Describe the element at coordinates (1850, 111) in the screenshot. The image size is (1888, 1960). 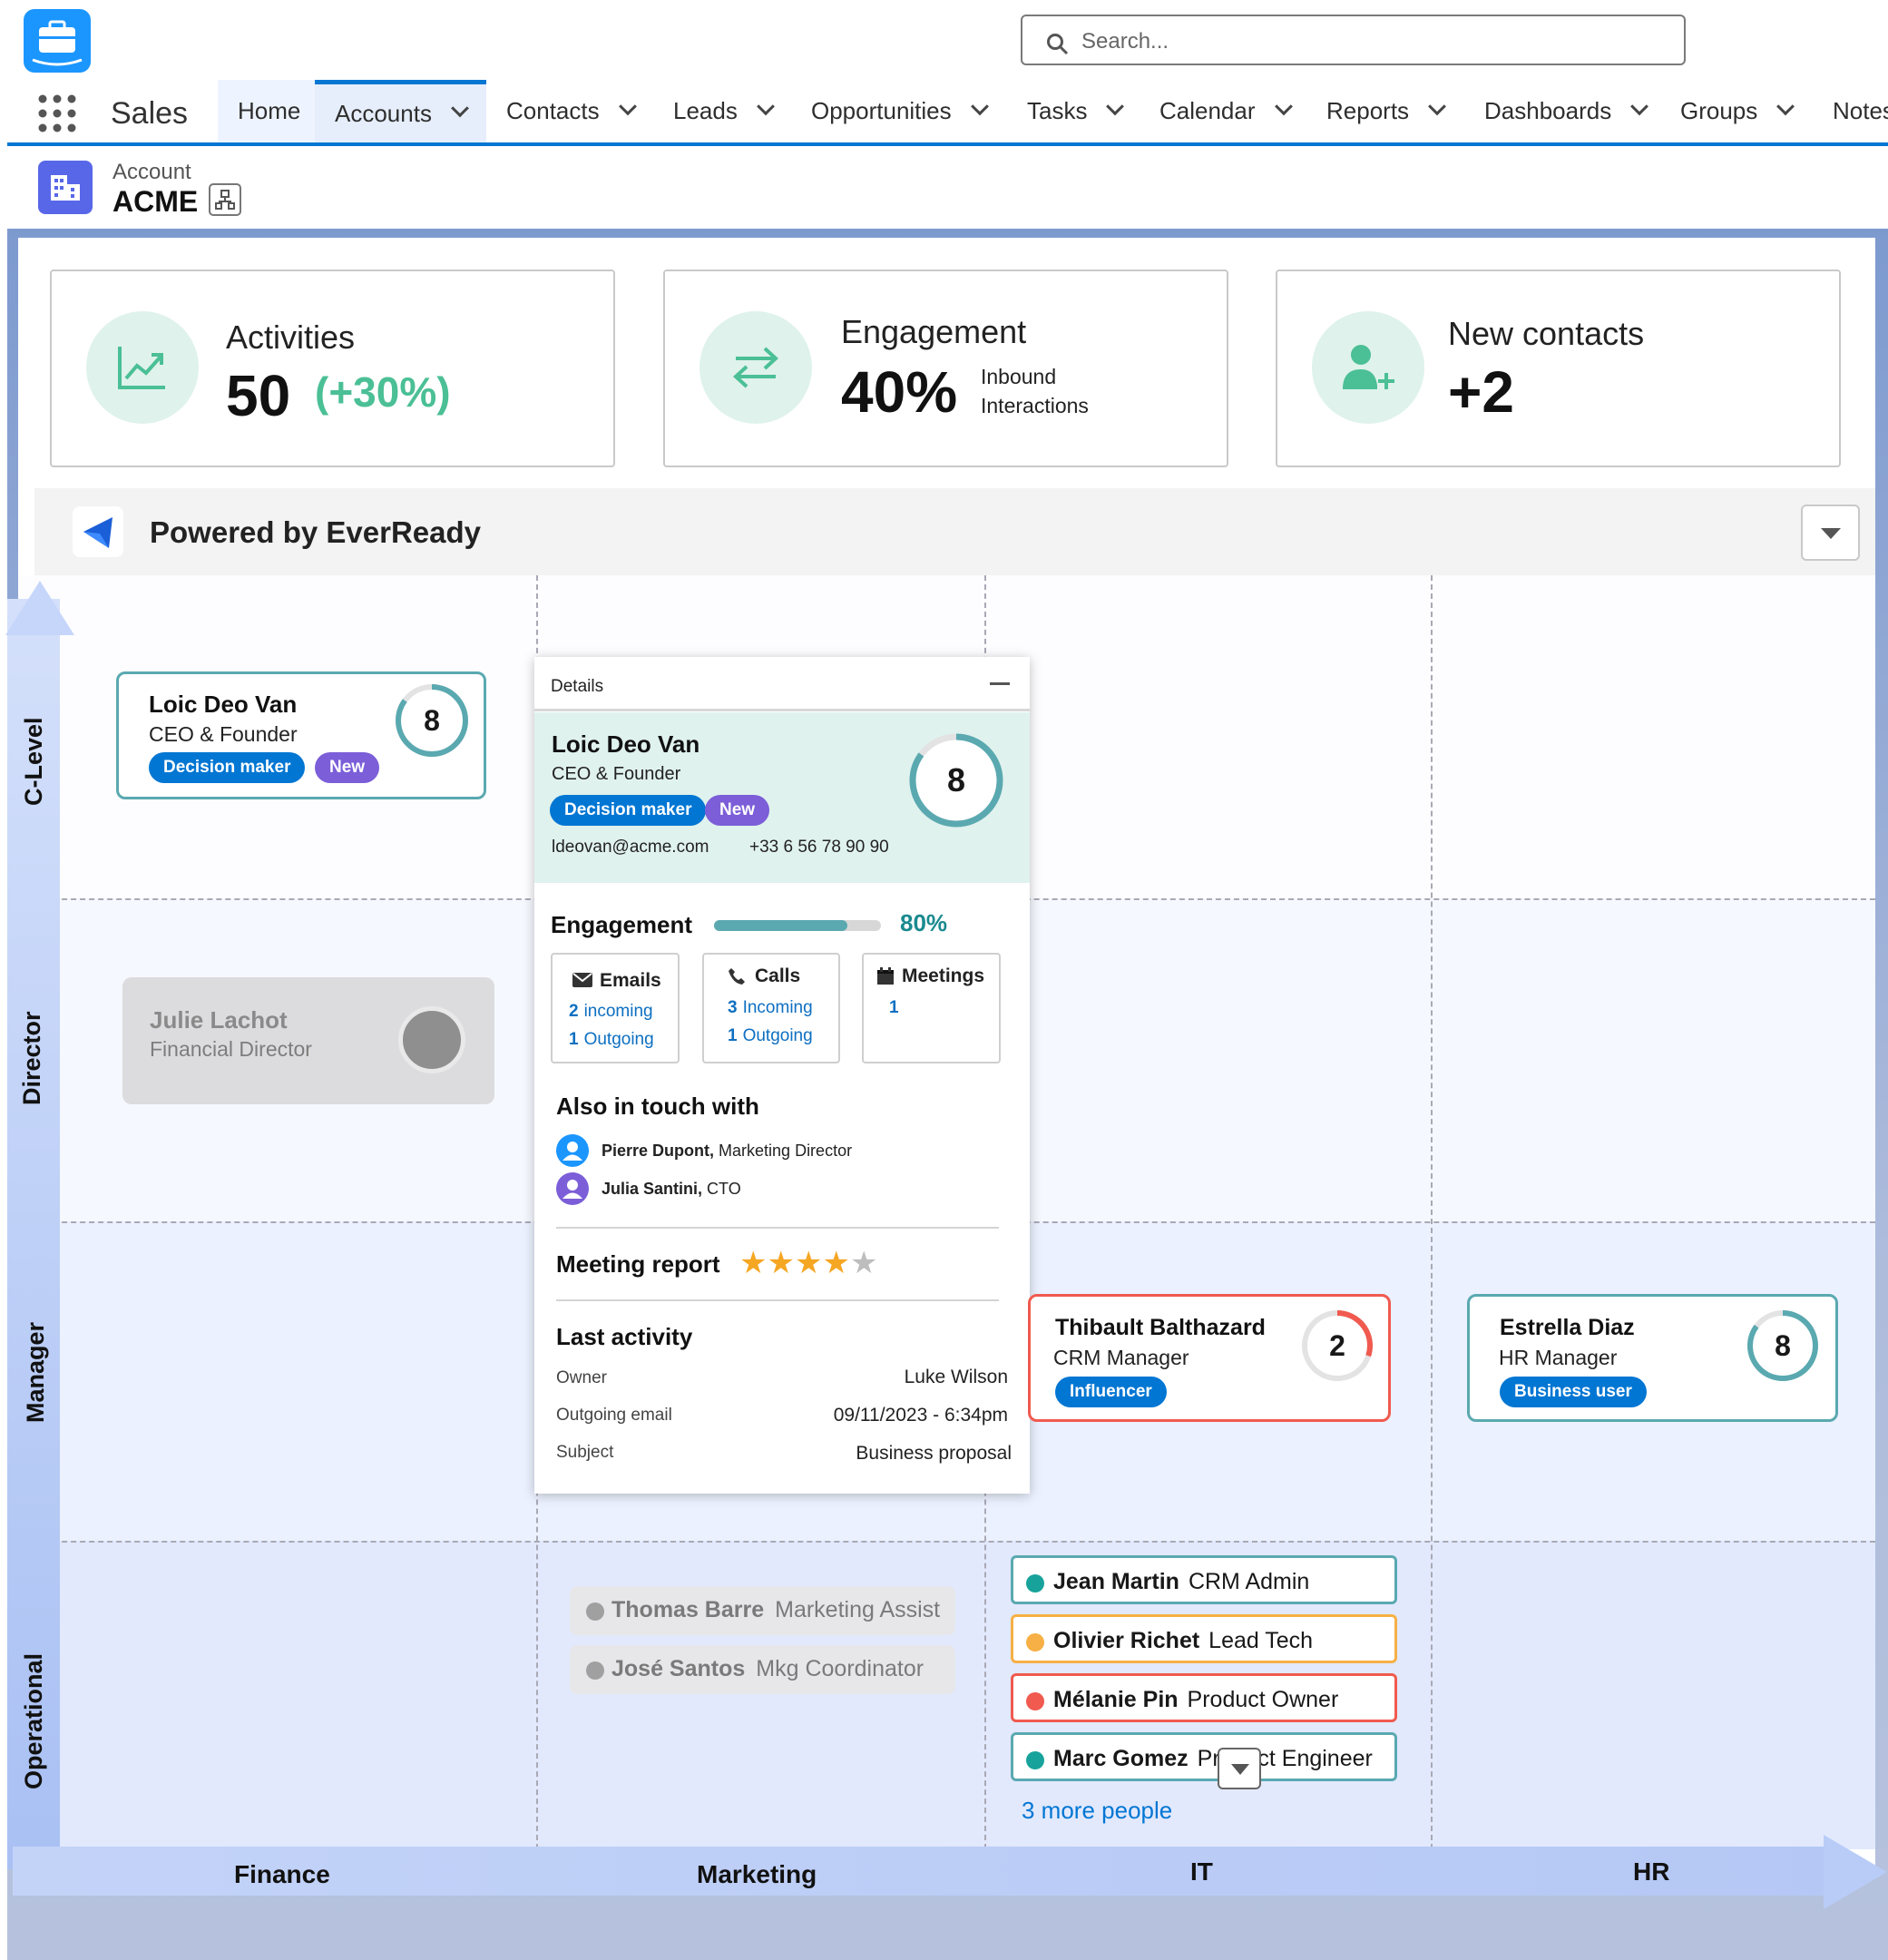
I see `nav-tab-notes: Notes` at that location.